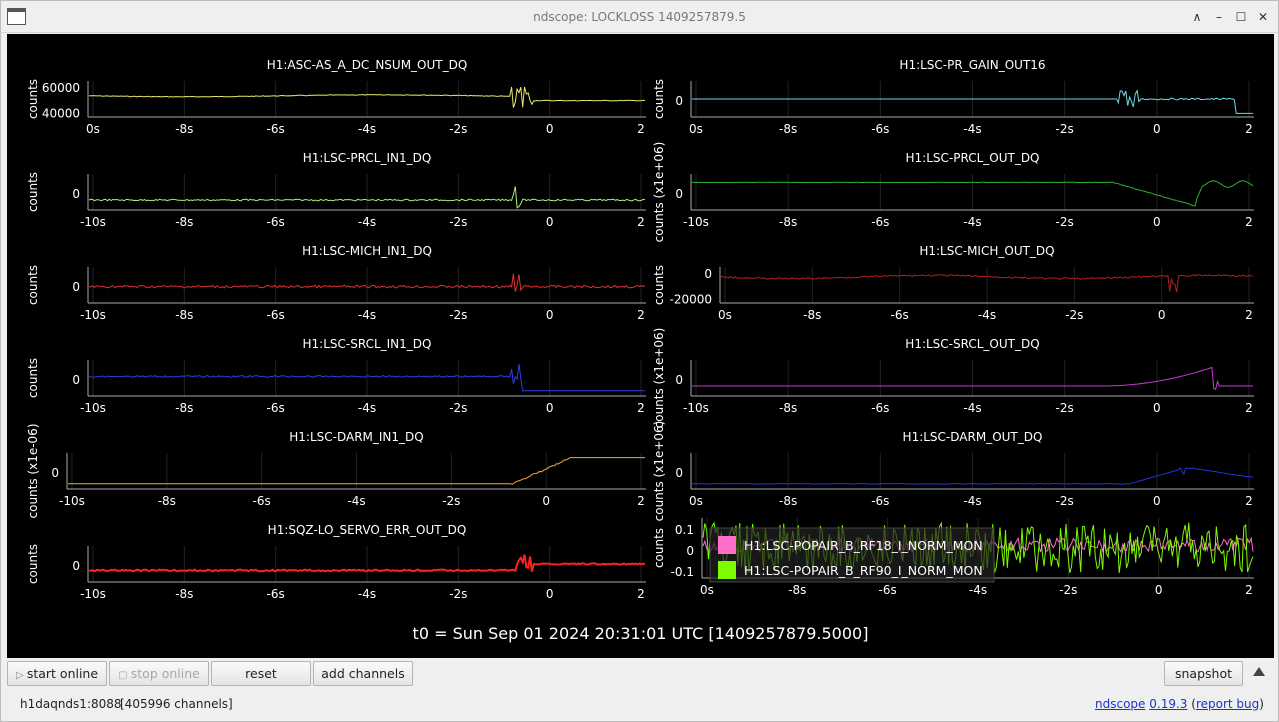  I want to click on collapse-arrow-icon, so click(1259, 671).